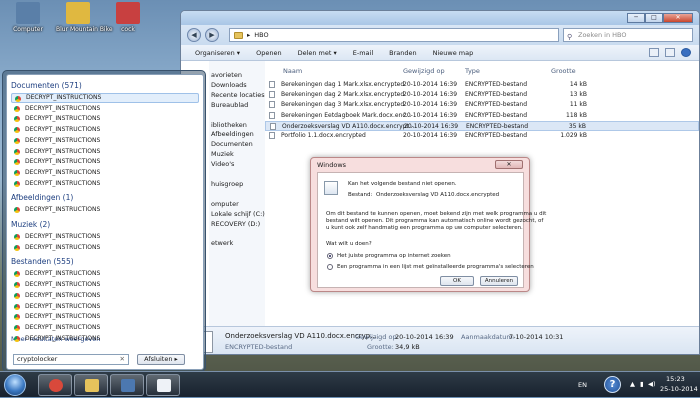  Describe the element at coordinates (457, 281) in the screenshot. I see `ok-button: OK` at that location.